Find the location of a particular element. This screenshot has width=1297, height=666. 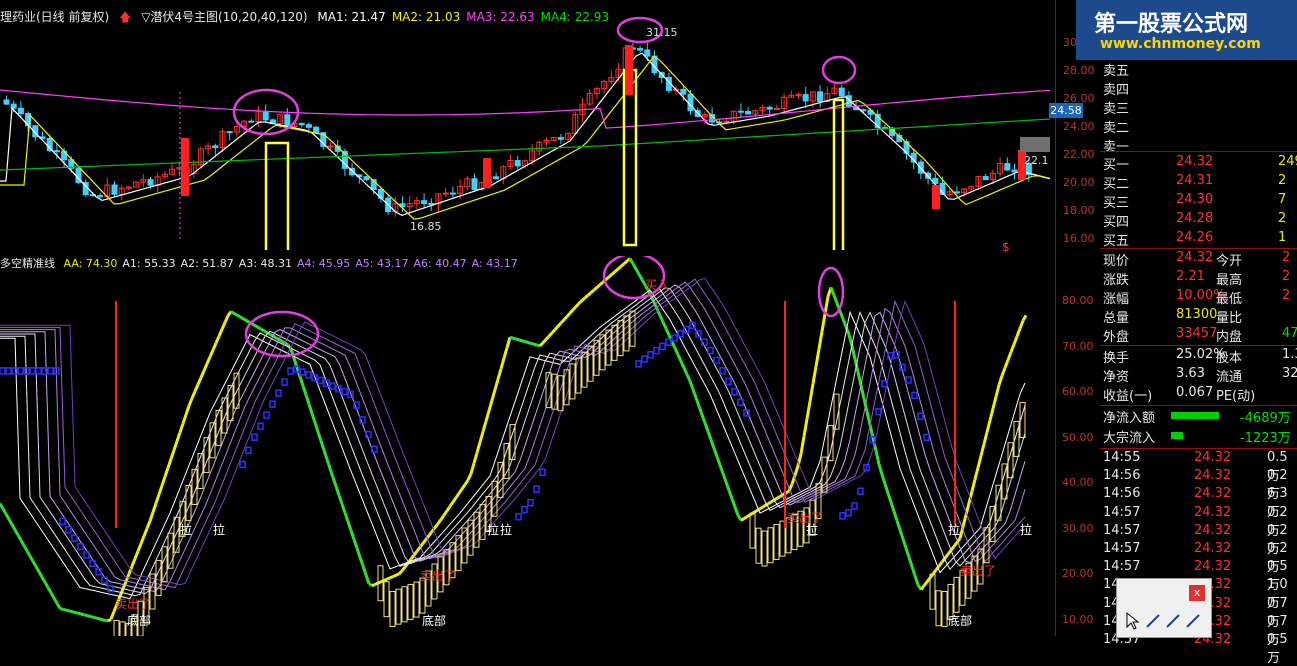

flow-label: 净流入额 is located at coordinates (1129, 418).